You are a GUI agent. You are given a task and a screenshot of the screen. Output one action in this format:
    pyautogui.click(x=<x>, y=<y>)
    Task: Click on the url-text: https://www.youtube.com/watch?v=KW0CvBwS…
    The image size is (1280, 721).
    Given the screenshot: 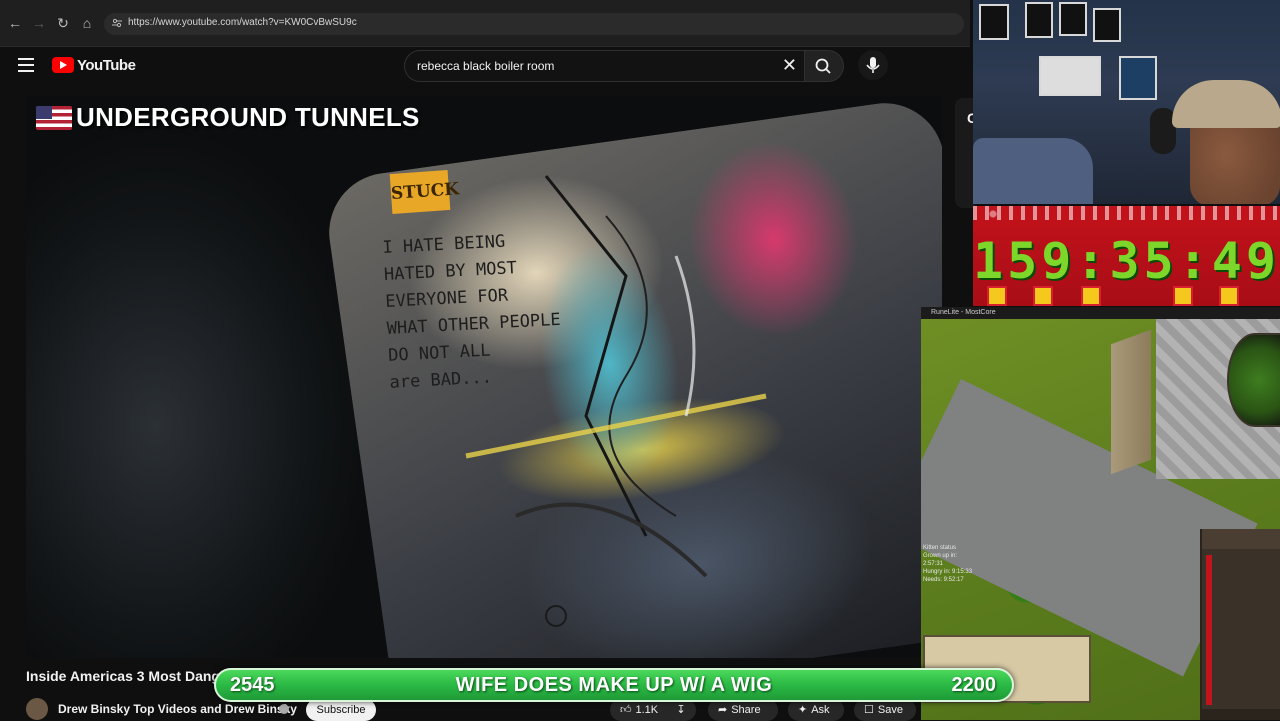 What is the action you would take?
    pyautogui.click(x=242, y=22)
    